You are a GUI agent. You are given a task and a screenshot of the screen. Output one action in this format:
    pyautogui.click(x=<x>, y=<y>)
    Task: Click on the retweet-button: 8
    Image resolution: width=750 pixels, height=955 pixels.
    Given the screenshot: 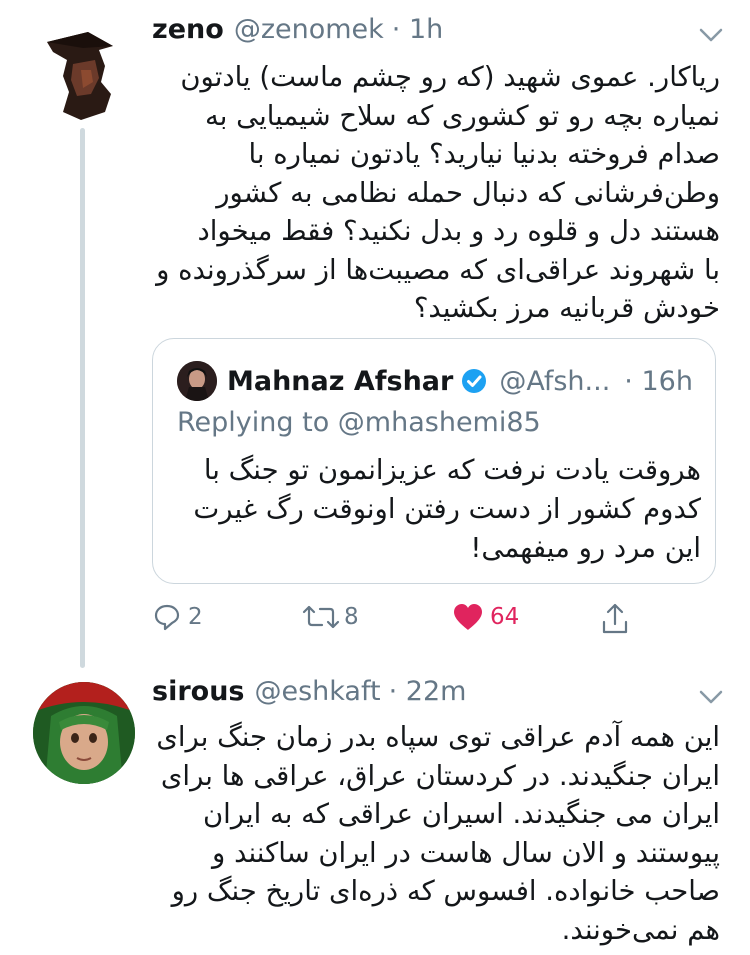 What is the action you would take?
    pyautogui.click(x=329, y=617)
    